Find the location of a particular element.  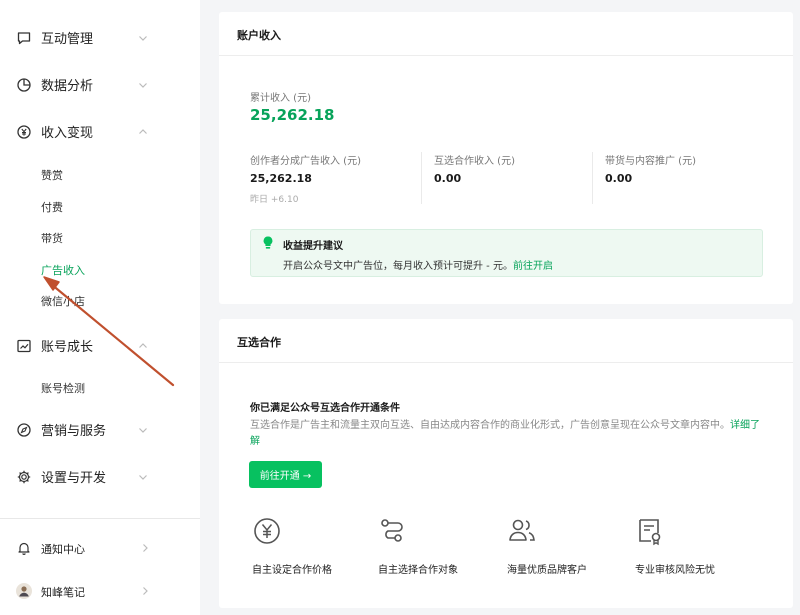

nav-group-growth: 账号成长 is located at coordinates (100, 345).